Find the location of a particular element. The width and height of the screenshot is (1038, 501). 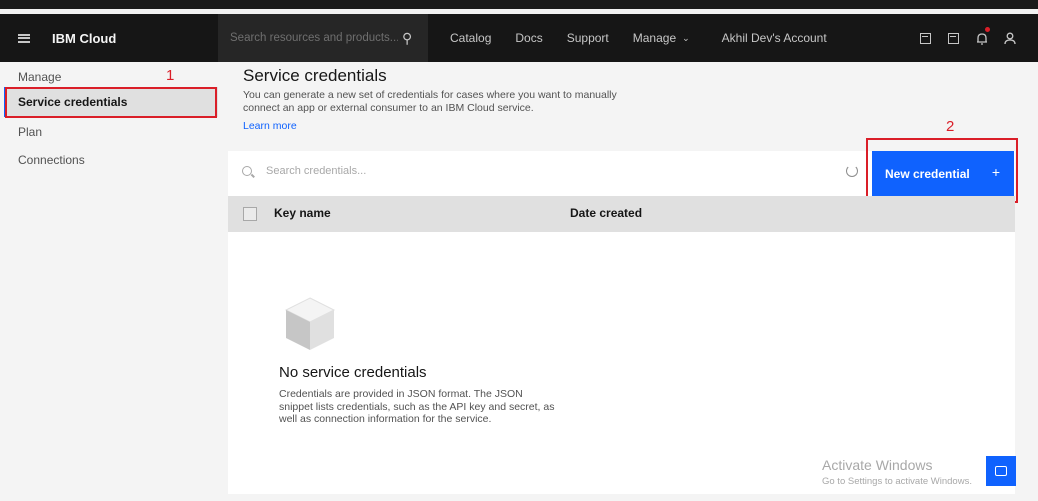

chat-icon is located at coordinates (1001, 471).